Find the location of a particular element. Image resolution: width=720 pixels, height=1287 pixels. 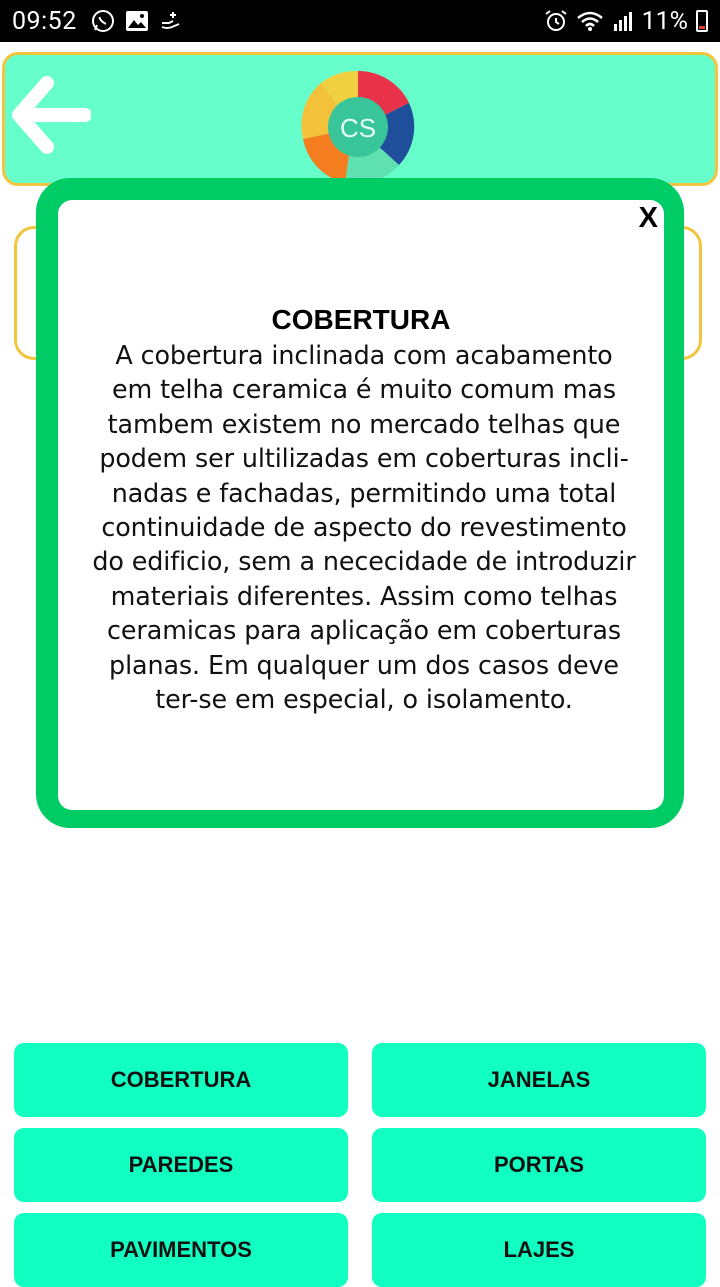

janelas-button: JANELAS is located at coordinates (539, 1080).